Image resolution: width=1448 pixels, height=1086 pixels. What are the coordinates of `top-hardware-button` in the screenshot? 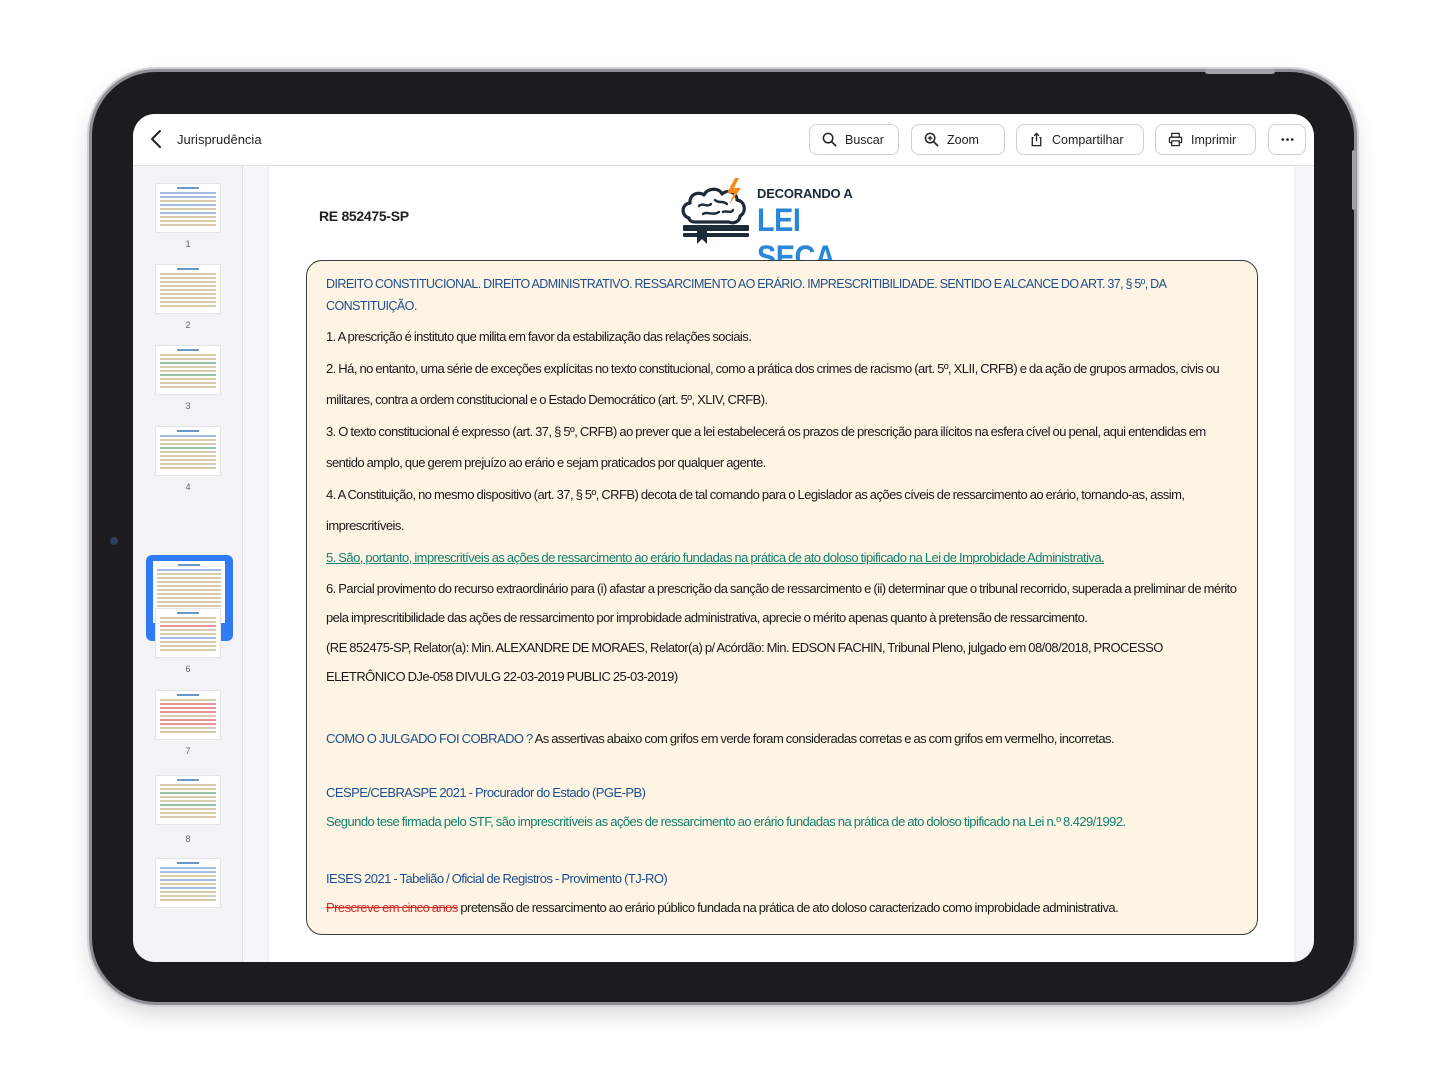 It's located at (1240, 71).